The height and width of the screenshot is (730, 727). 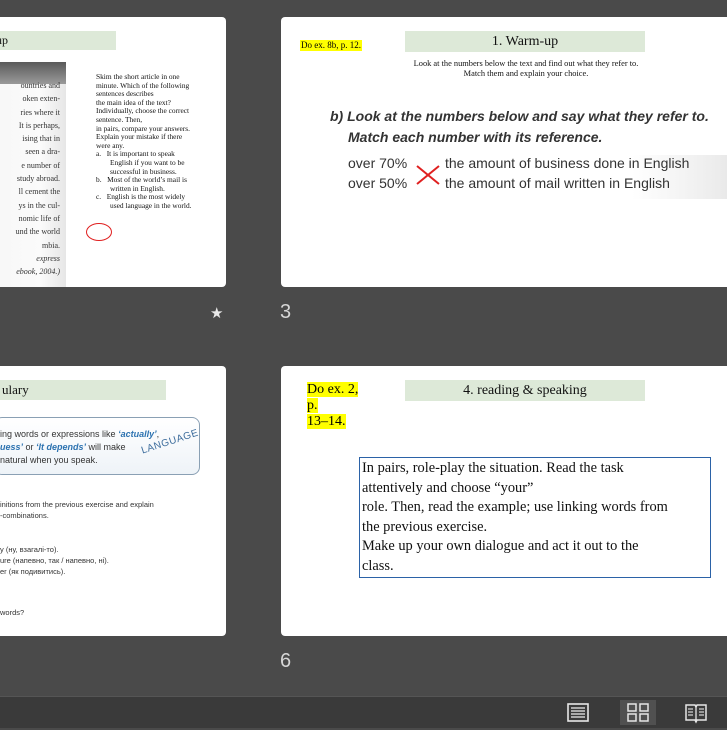 I want to click on book-line: ys in the cul-, so click(x=39, y=205).